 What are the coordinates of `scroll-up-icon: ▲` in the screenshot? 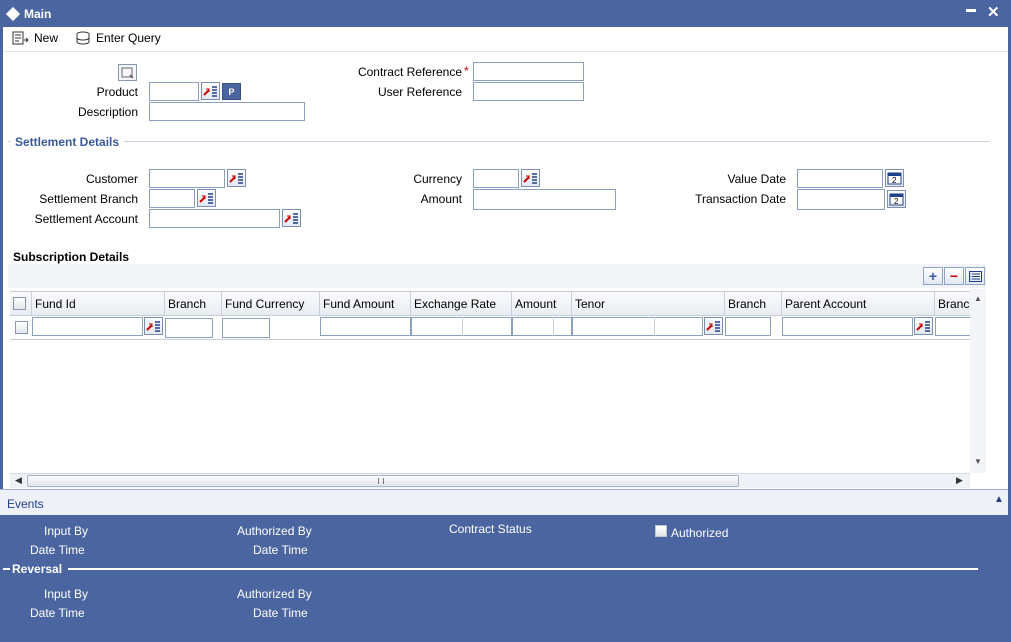 It's located at (978, 298).